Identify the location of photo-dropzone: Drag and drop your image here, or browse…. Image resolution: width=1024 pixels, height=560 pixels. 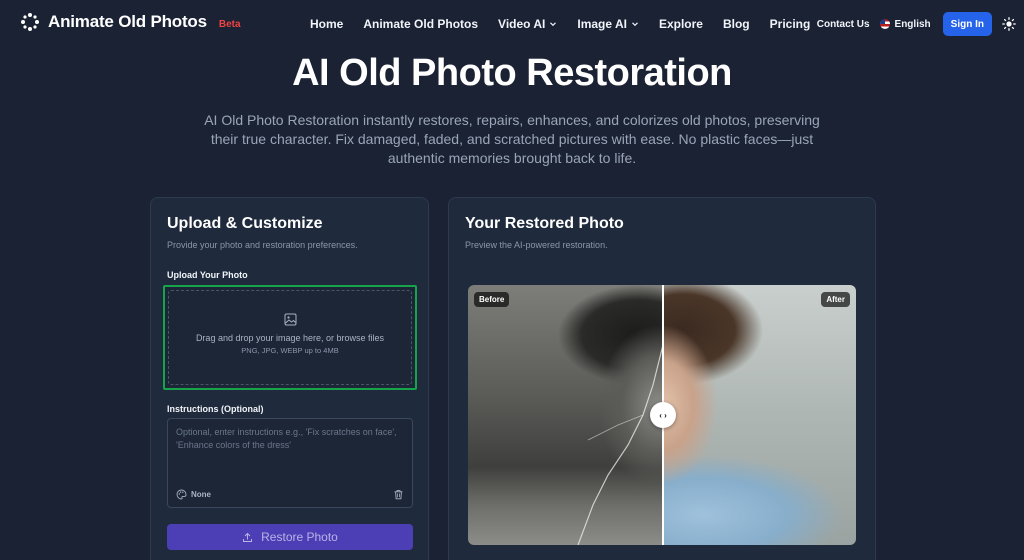
(290, 337).